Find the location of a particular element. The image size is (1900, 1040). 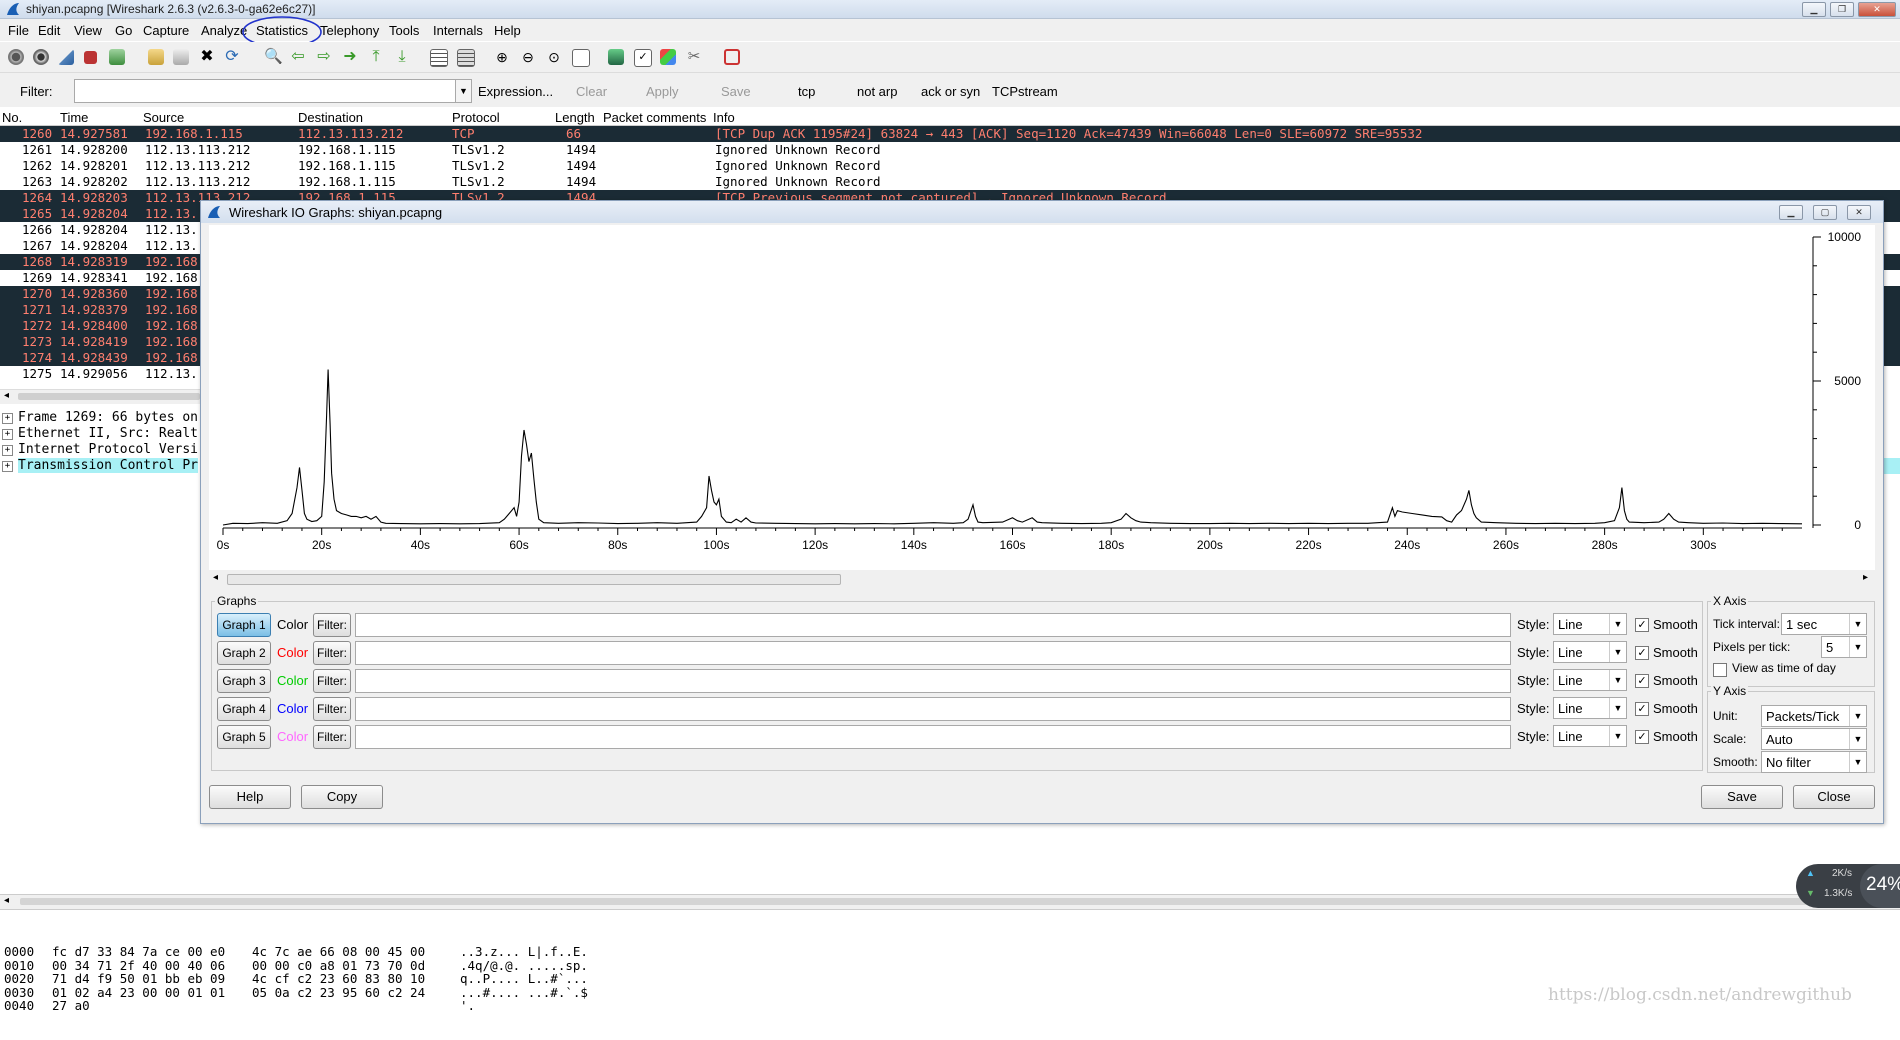

colorize-icon is located at coordinates (439, 58).